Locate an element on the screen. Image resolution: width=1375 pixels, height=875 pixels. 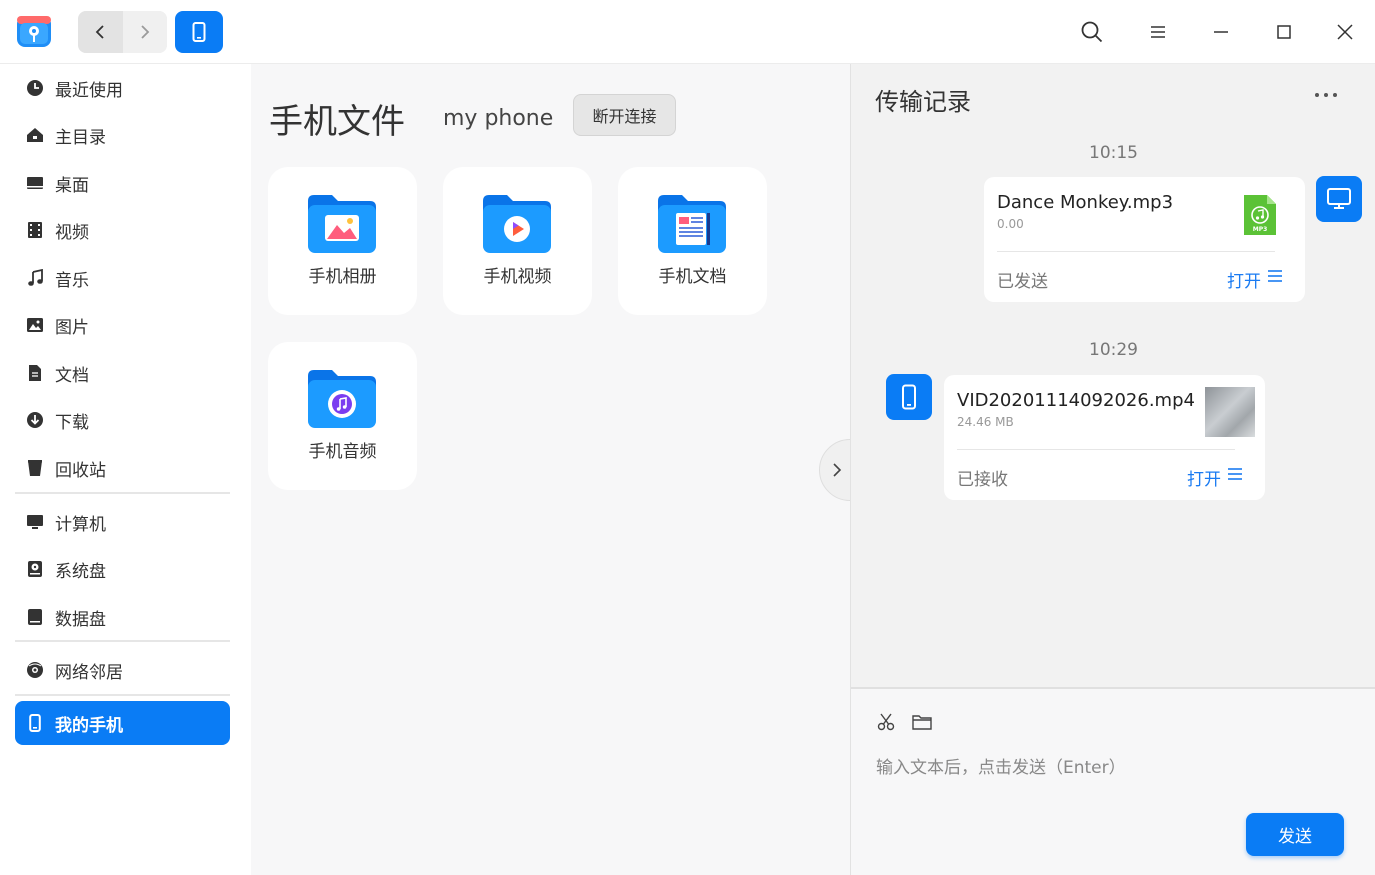
message-input: 输入文本后，点击发送（Enter） is located at coordinates (1001, 765).